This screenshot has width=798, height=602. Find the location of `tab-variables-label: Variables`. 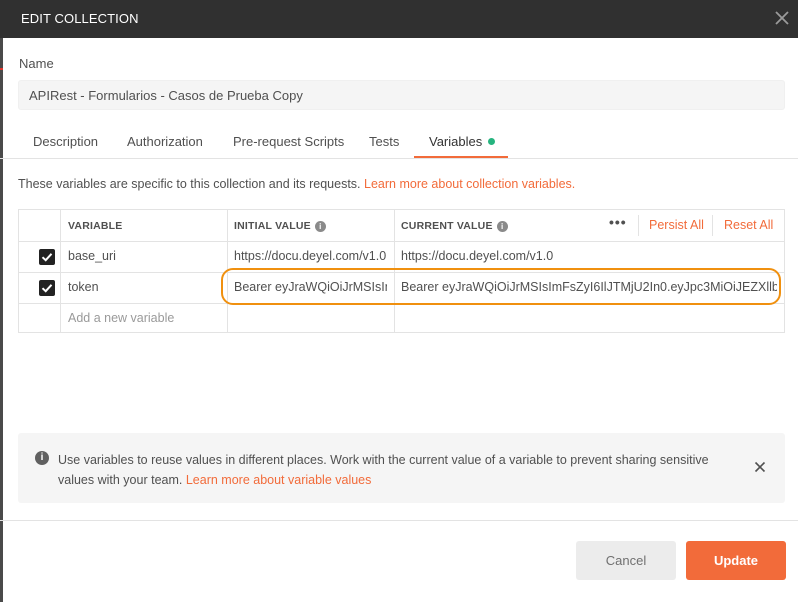

tab-variables-label: Variables is located at coordinates (456, 141).